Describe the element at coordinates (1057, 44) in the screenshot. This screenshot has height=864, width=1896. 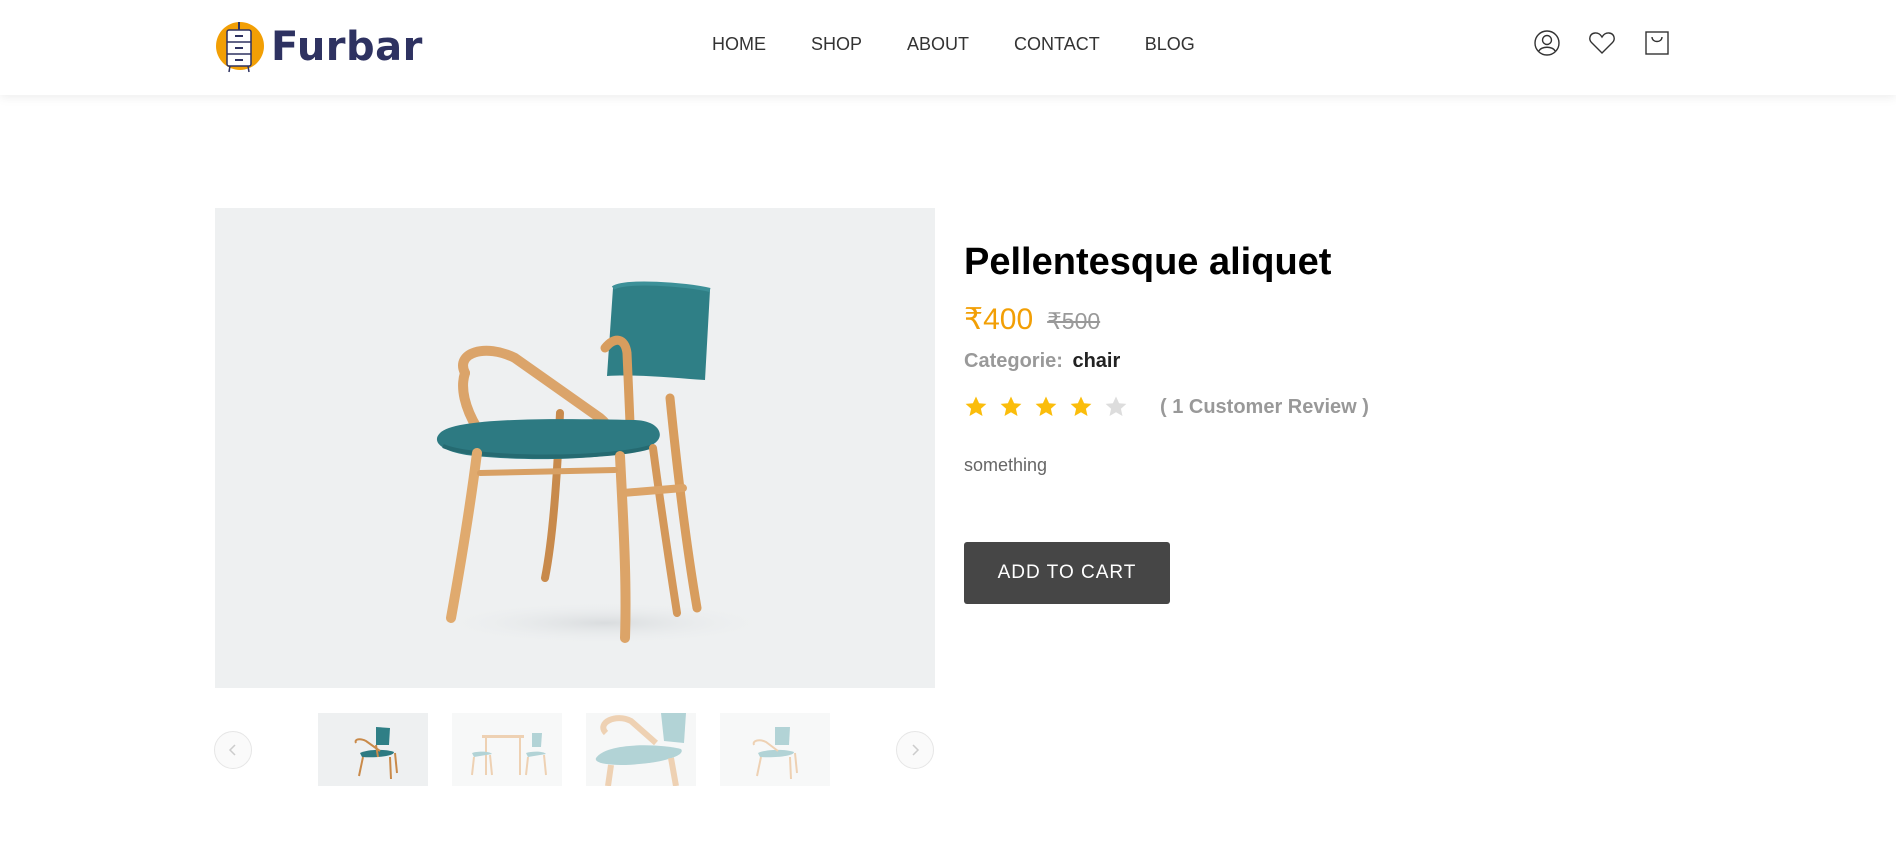
I see `nav-contact: CONTACT` at that location.